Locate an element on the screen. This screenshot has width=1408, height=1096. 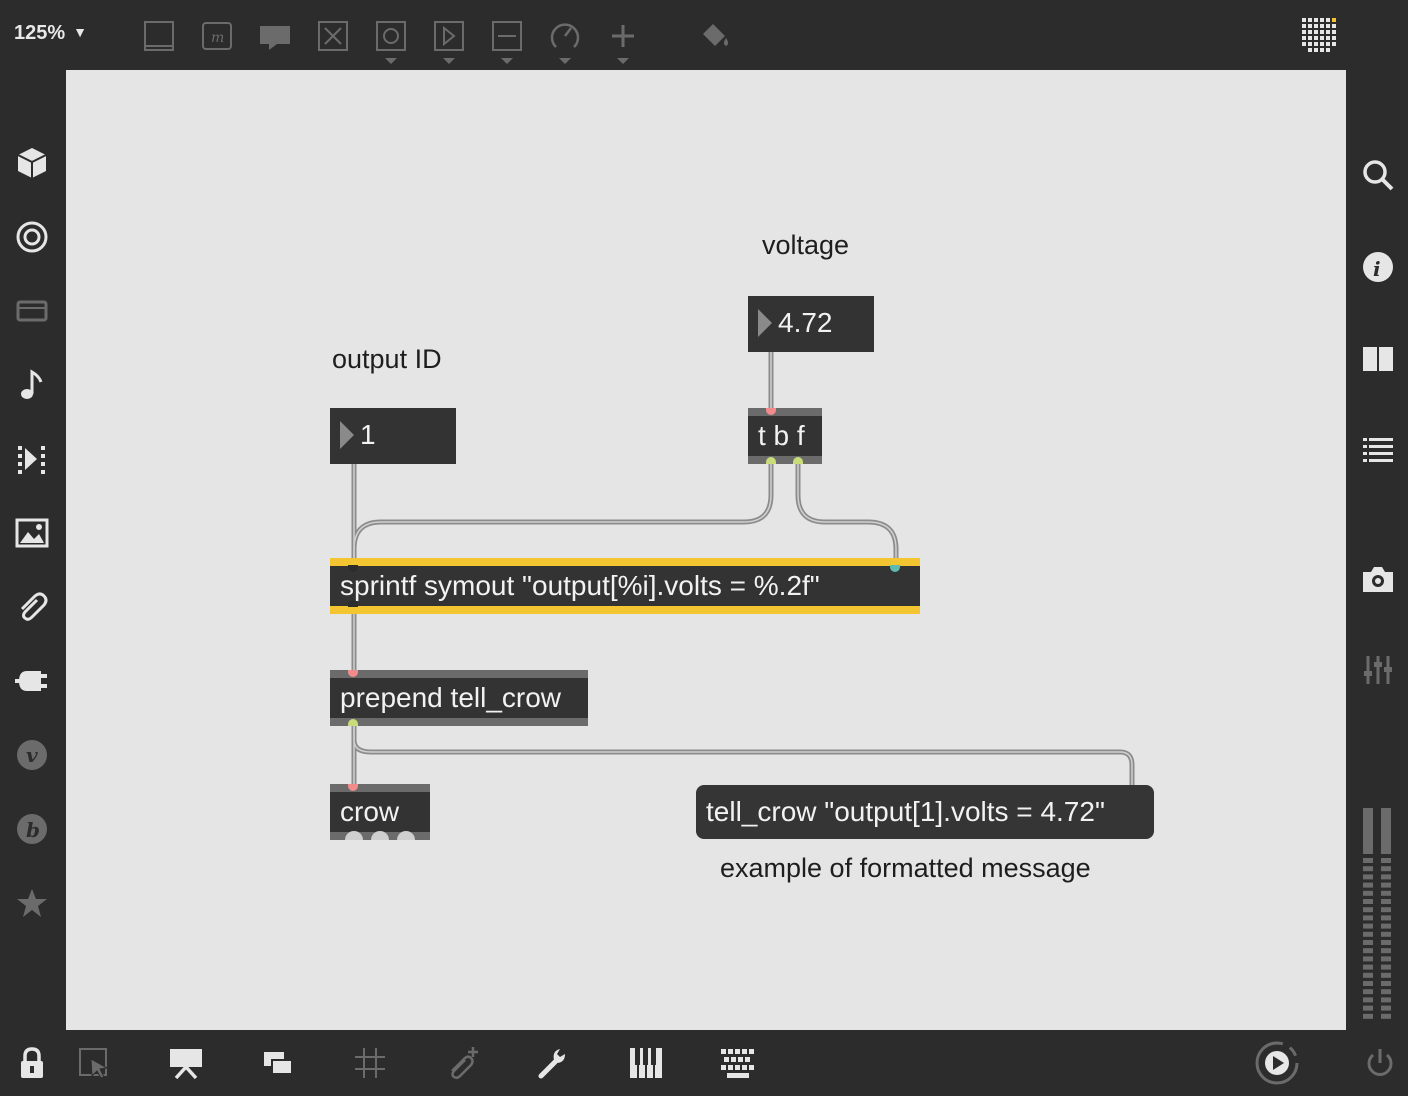
trigger-text: t b f is located at coordinates (781, 435).